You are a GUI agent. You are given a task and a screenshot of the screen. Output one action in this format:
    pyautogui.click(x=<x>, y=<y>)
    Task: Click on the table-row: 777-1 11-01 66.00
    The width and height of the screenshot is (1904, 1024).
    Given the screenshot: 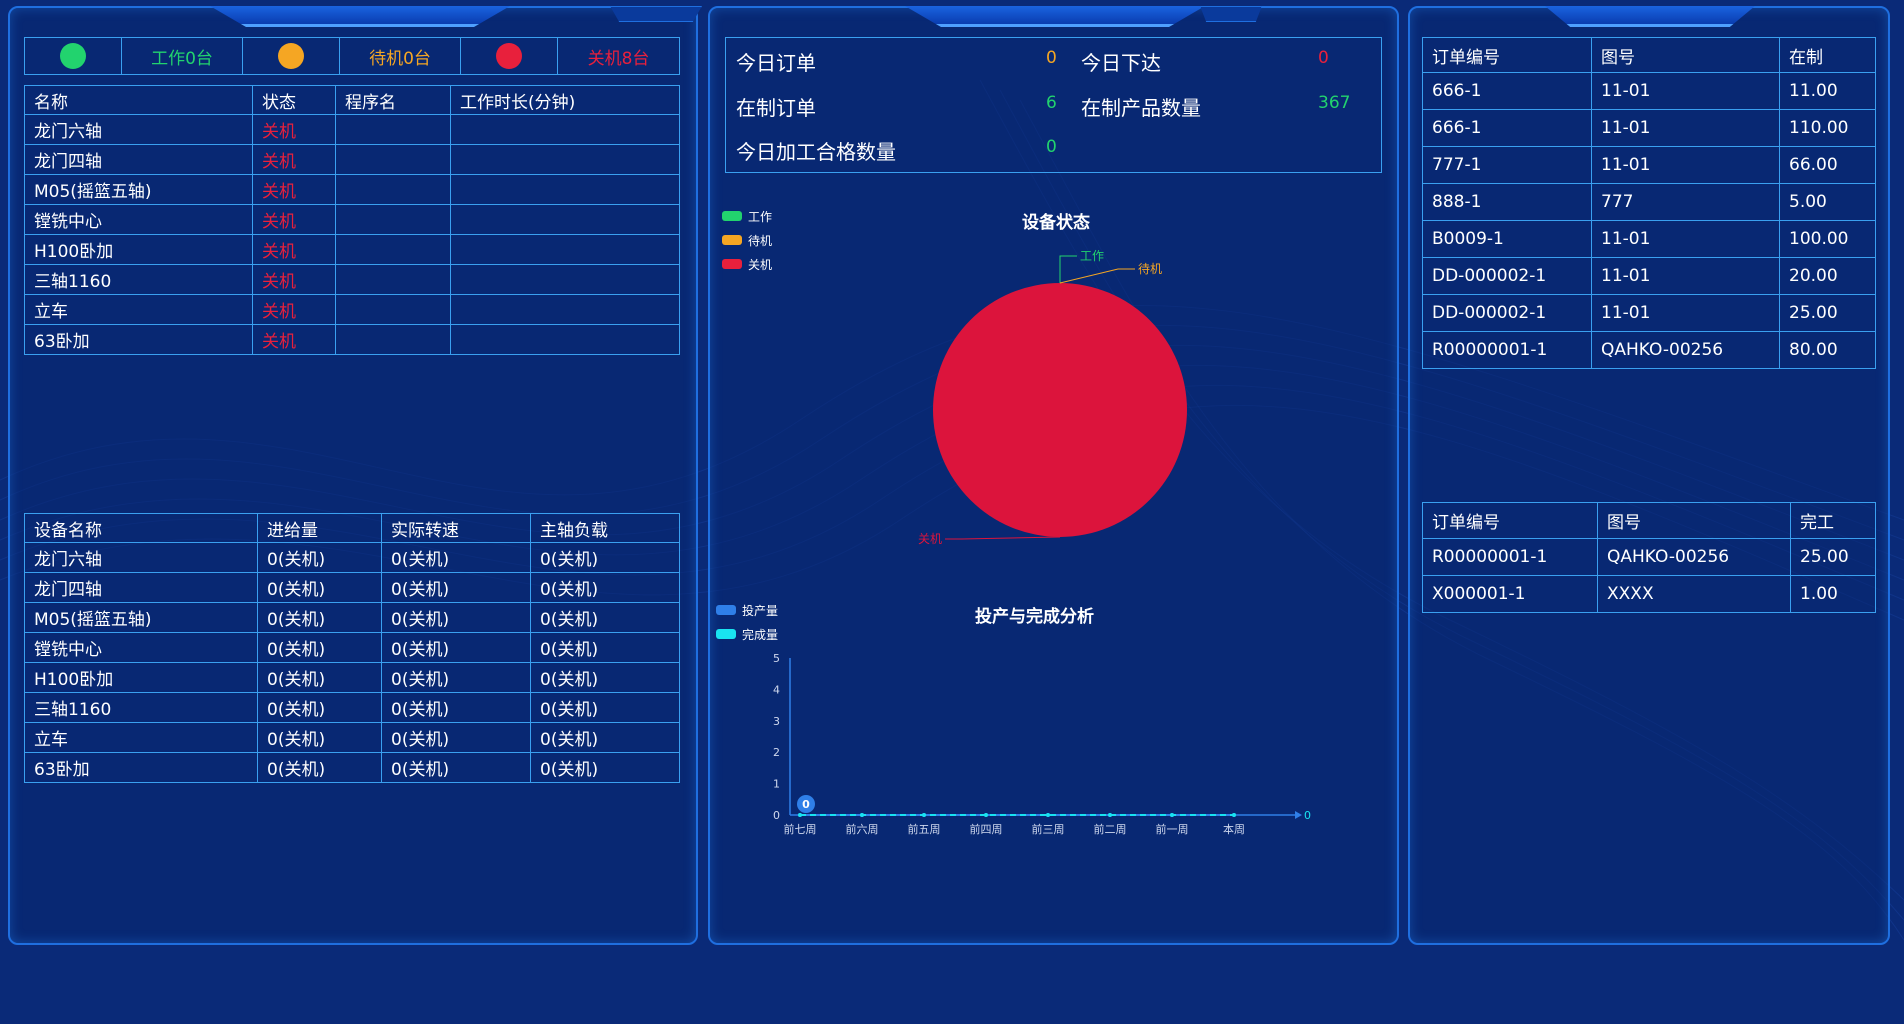 What is the action you would take?
    pyautogui.click(x=1649, y=165)
    